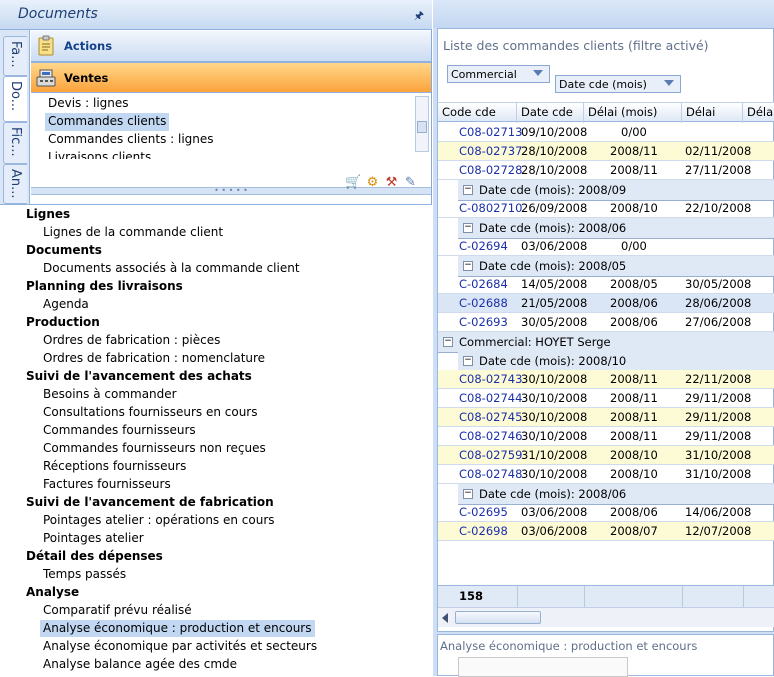 The height and width of the screenshot is (677, 774). Describe the element at coordinates (419, 16) in the screenshot. I see `pin-icon: 🖈` at that location.